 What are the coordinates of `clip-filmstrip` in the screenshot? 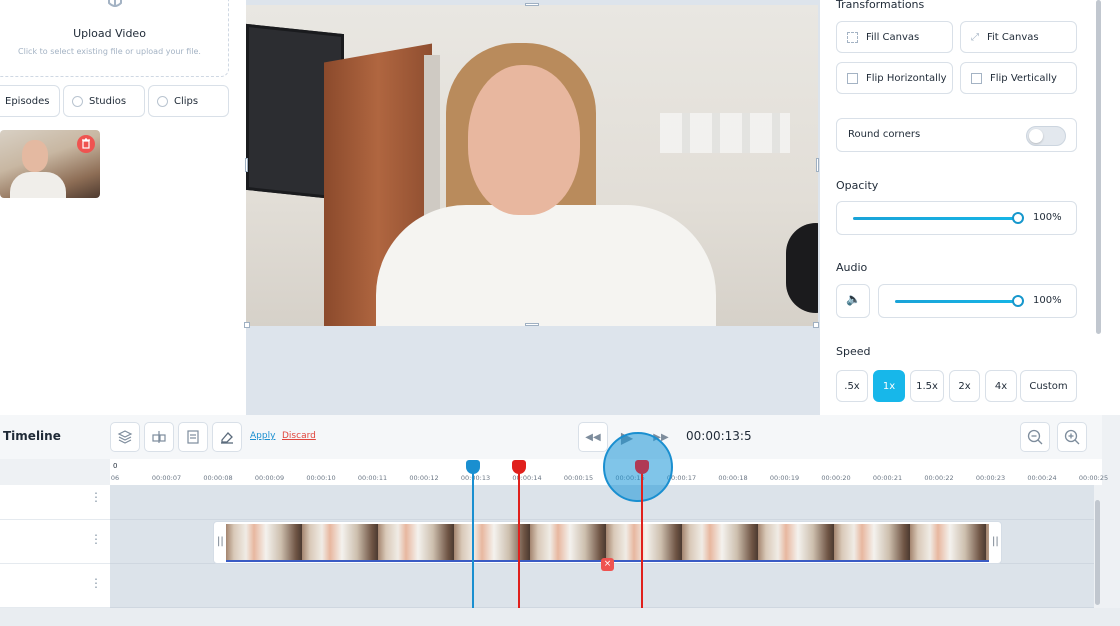 It's located at (607, 543).